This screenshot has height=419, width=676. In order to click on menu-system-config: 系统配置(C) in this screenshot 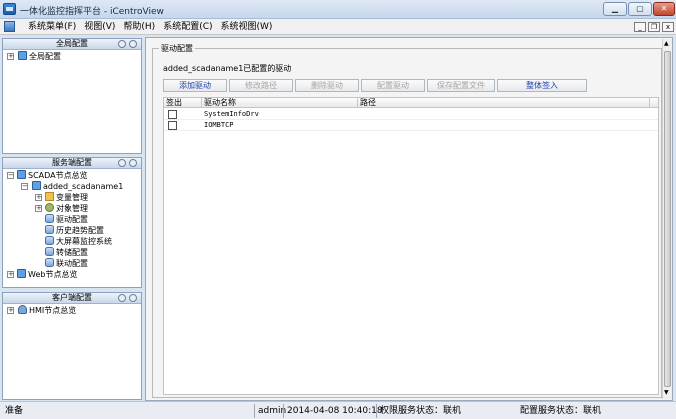, I will do `click(187, 27)`.